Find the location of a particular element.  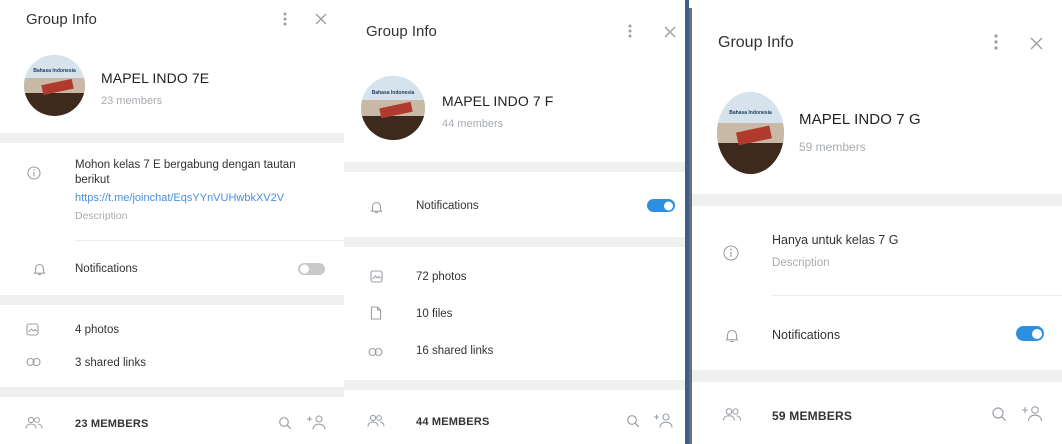

media-shared-links: 16 shared links is located at coordinates (454, 351).